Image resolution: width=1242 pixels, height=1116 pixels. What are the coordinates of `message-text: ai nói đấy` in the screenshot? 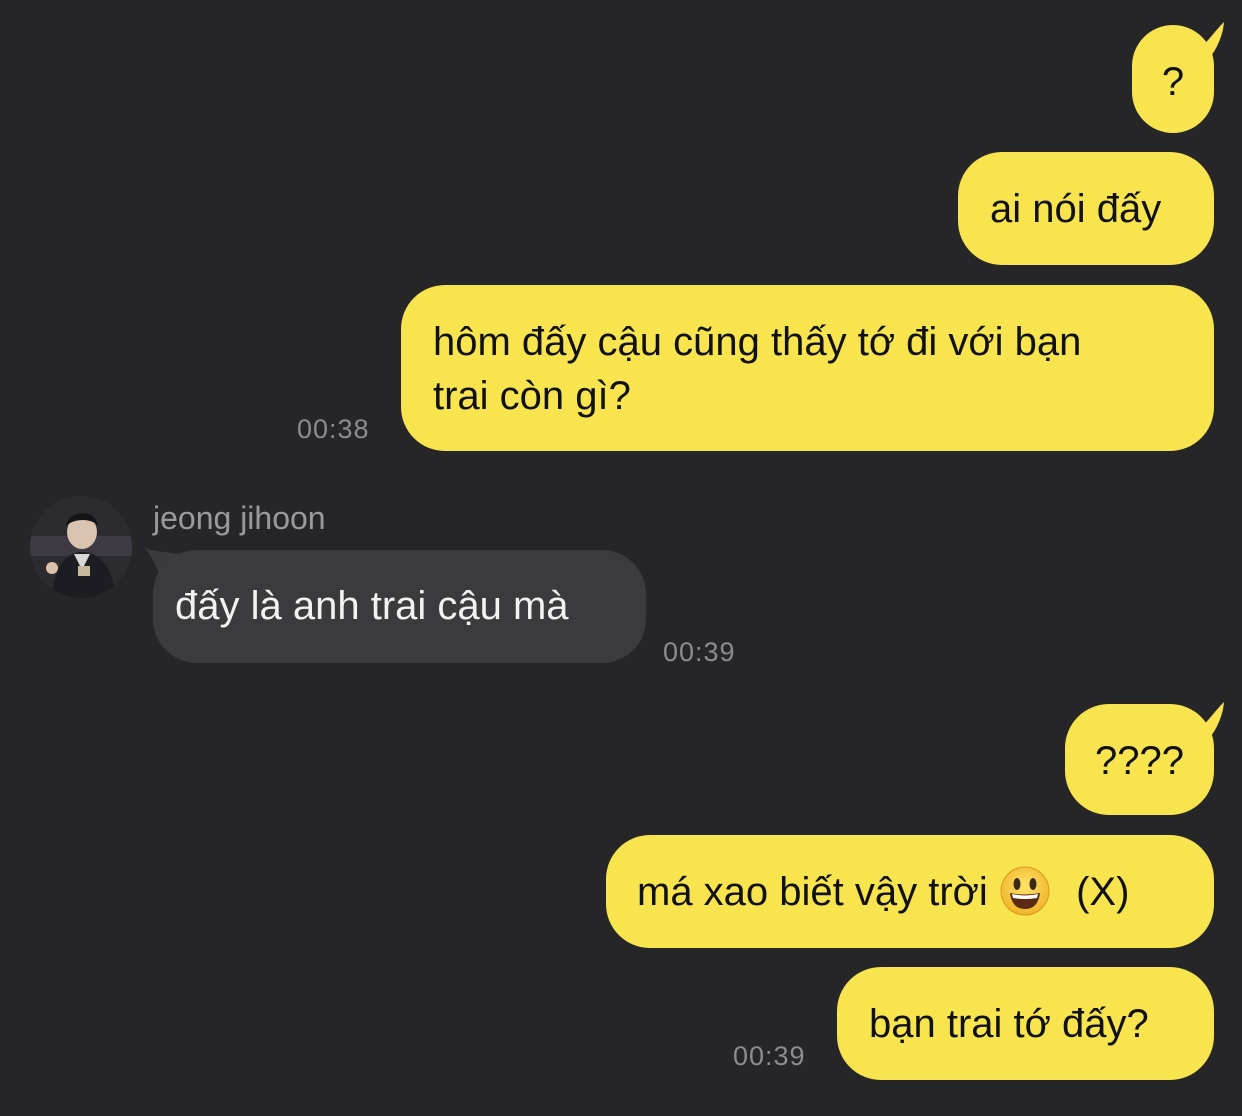 It's located at (1076, 209).